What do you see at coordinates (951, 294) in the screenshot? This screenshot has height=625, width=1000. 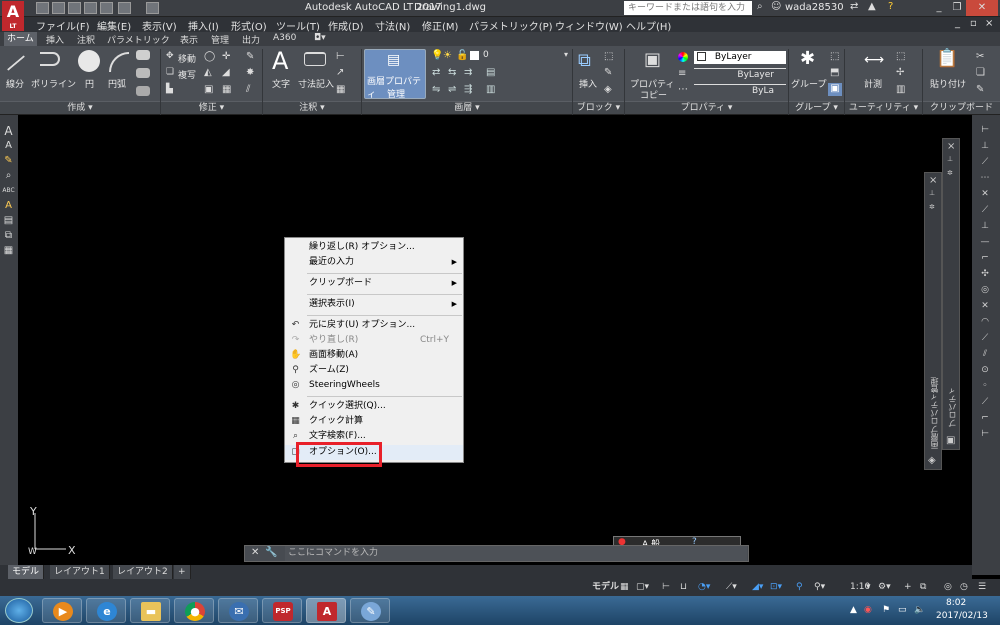 I see `properties-palette: × ⊥ ✲ プロパティ ▣` at bounding box center [951, 294].